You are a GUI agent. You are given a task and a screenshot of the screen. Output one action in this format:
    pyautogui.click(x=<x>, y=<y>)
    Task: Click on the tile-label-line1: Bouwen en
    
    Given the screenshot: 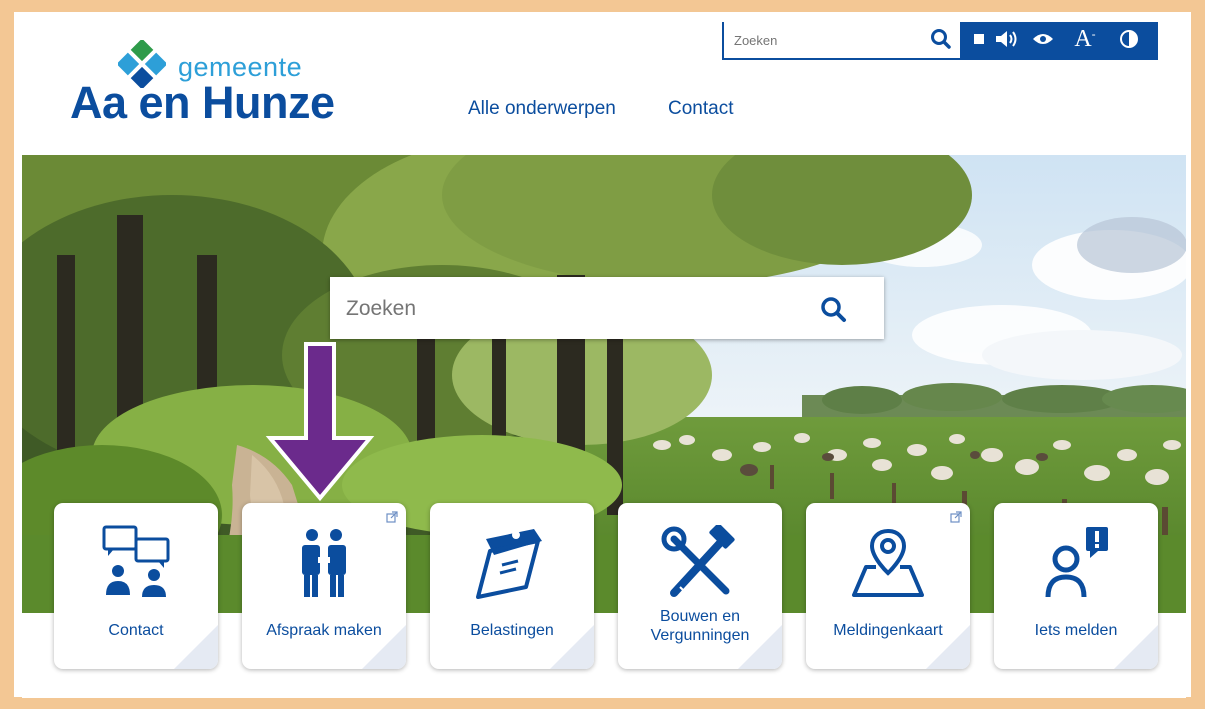 What is the action you would take?
    pyautogui.click(x=700, y=616)
    